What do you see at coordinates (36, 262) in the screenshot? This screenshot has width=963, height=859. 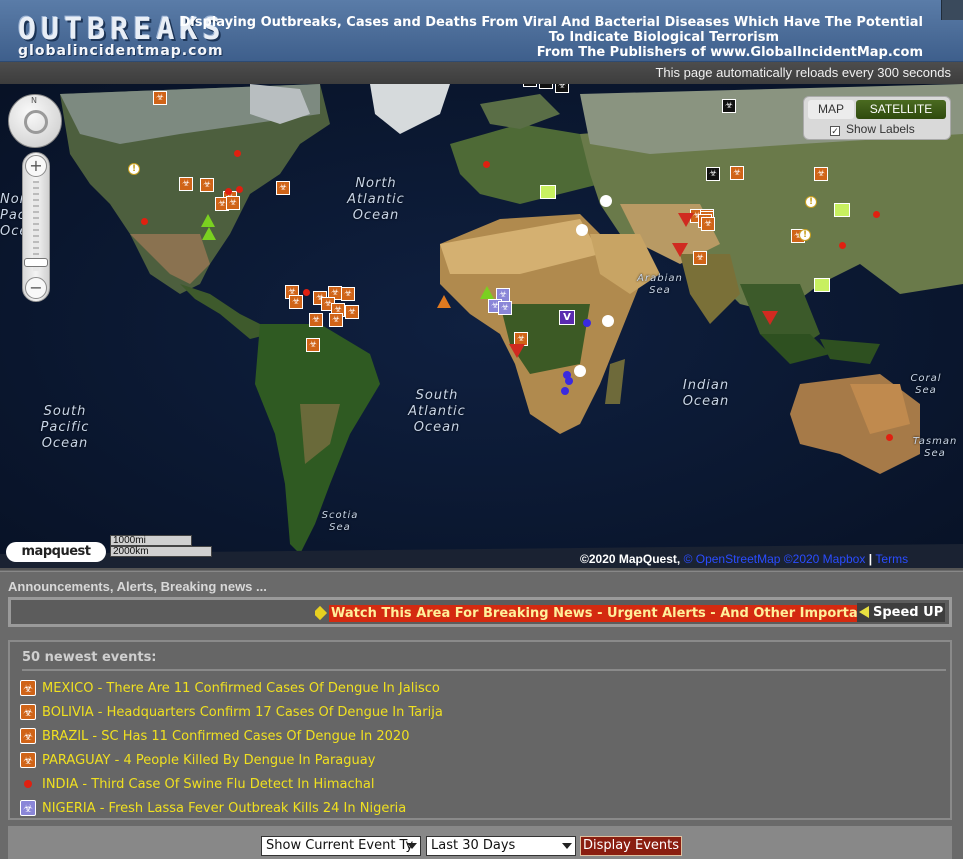 I see `zoom-thumb` at bounding box center [36, 262].